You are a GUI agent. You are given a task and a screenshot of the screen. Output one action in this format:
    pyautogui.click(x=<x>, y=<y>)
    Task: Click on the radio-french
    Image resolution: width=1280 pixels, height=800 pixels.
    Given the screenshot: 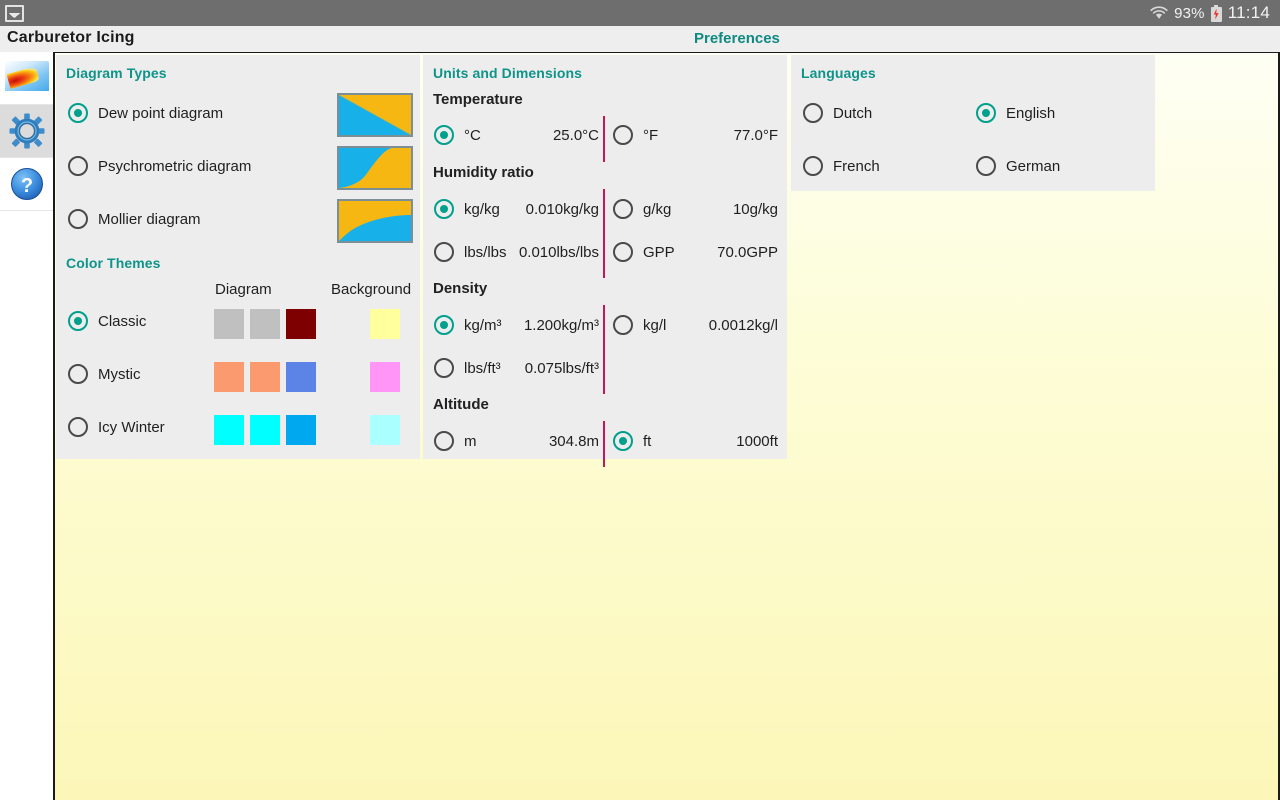 What is the action you would take?
    pyautogui.click(x=813, y=166)
    